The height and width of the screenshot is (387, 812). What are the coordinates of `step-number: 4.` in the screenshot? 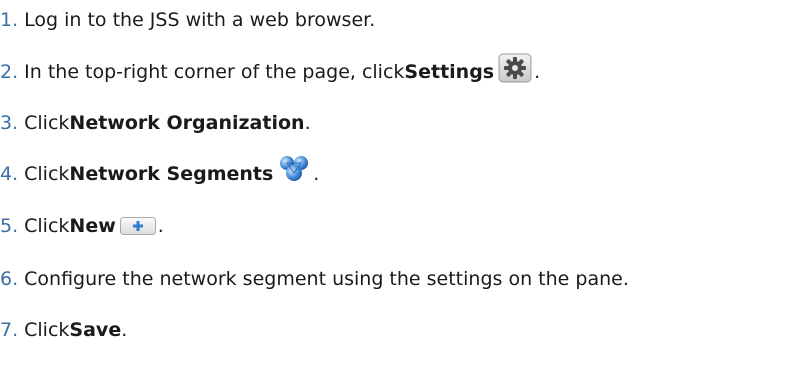 It's located at (9, 174).